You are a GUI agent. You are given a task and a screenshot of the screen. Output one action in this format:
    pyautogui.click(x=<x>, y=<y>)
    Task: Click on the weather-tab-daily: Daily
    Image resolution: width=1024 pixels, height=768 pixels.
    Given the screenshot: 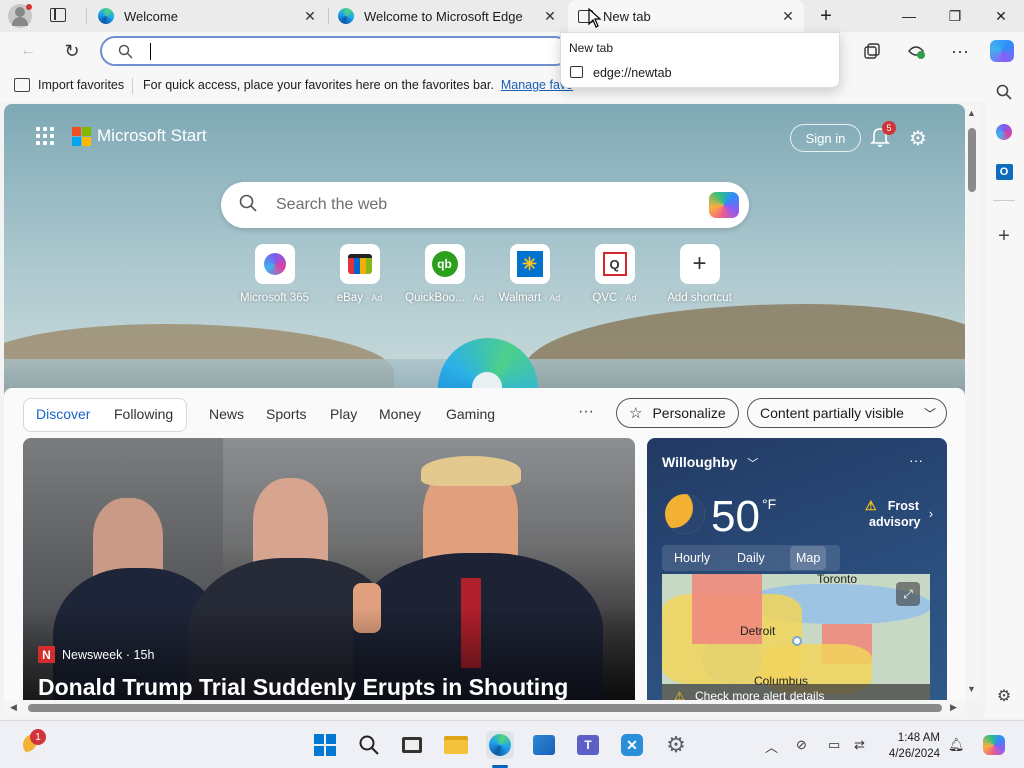 What is the action you would take?
    pyautogui.click(x=751, y=558)
    